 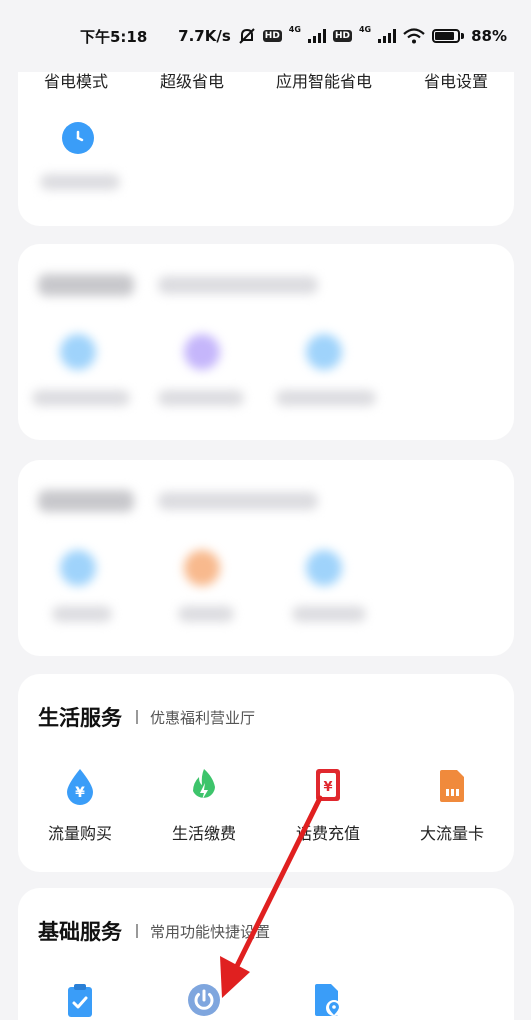 What do you see at coordinates (204, 36) in the screenshot?
I see `network-speed: 7.7K/s` at bounding box center [204, 36].